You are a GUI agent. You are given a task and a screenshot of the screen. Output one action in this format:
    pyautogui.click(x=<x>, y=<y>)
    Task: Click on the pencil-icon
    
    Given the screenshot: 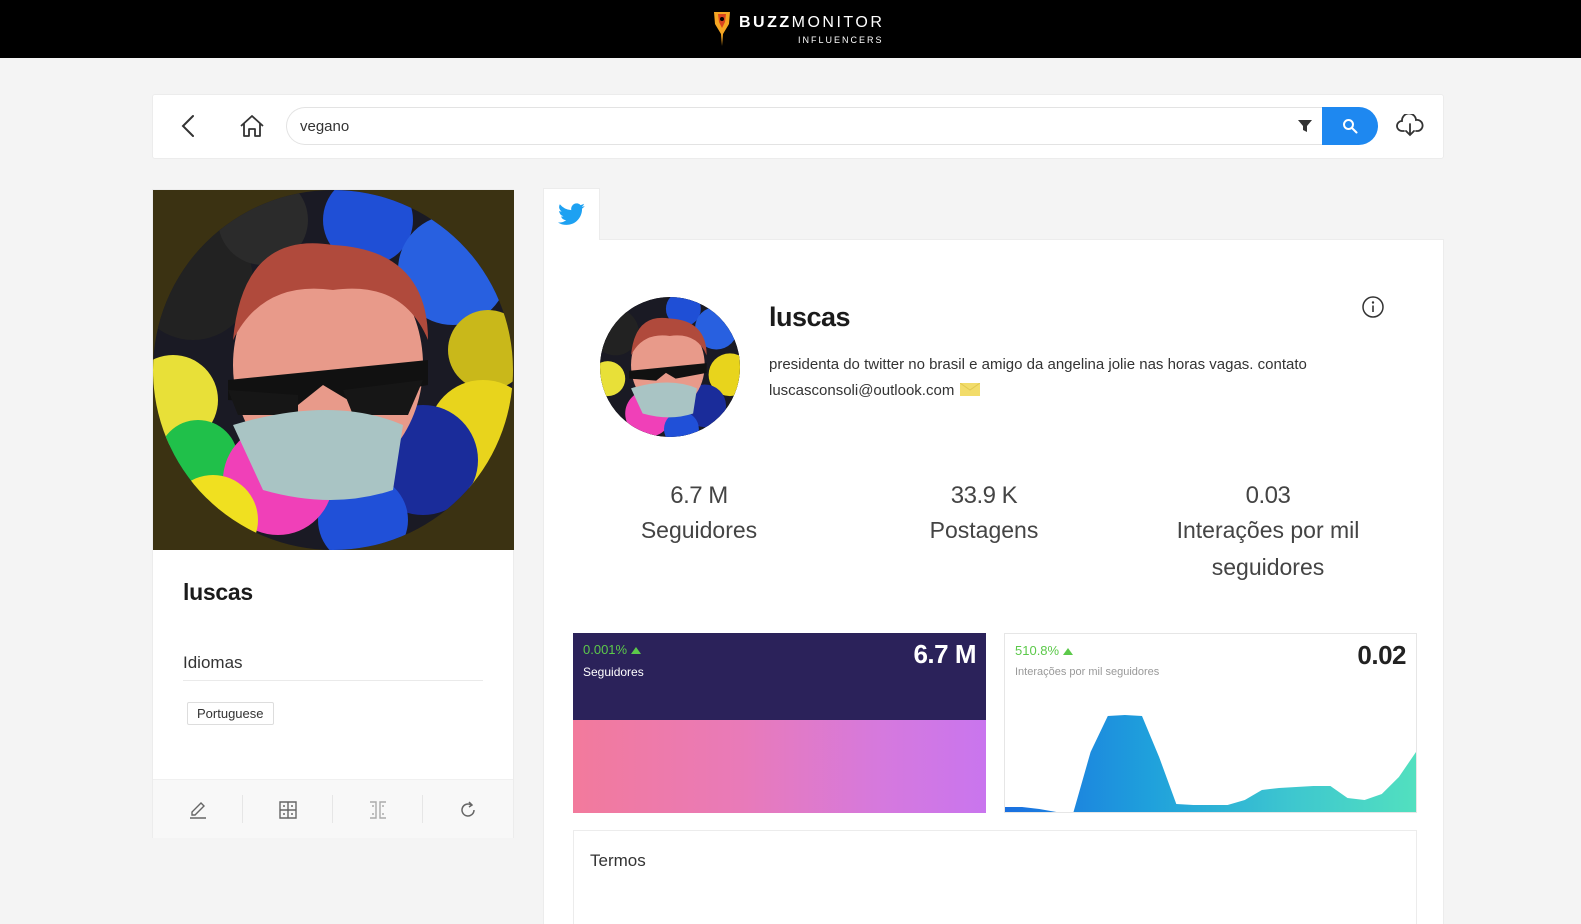 What is the action you would take?
    pyautogui.click(x=198, y=810)
    